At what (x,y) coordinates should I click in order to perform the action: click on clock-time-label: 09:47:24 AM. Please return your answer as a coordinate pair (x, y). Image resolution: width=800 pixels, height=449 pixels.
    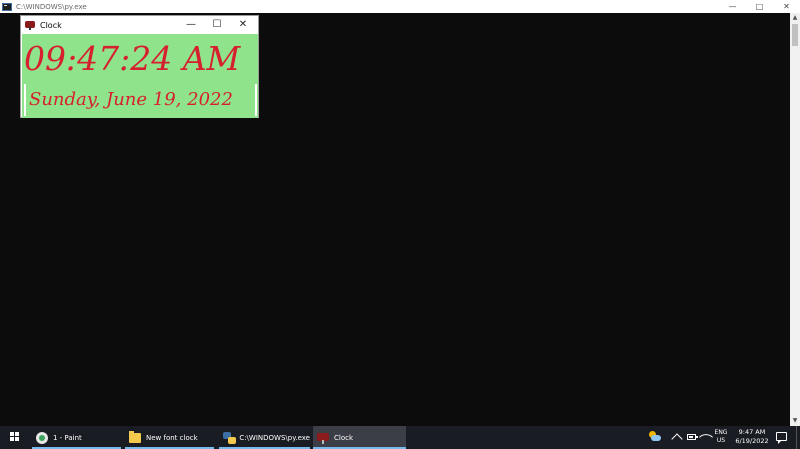
    Looking at the image, I should click on (132, 58).